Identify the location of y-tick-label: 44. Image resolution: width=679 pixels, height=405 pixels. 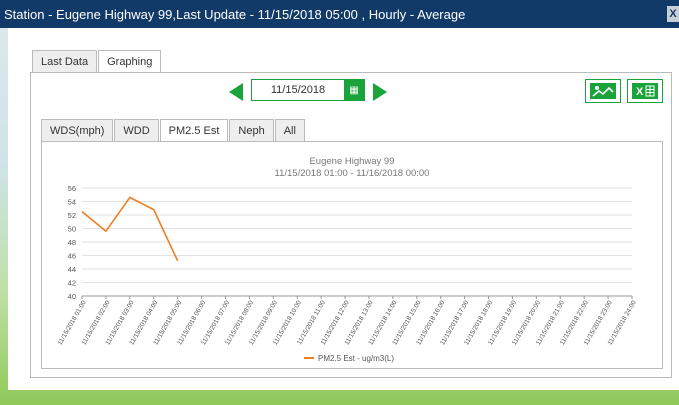
(72, 269).